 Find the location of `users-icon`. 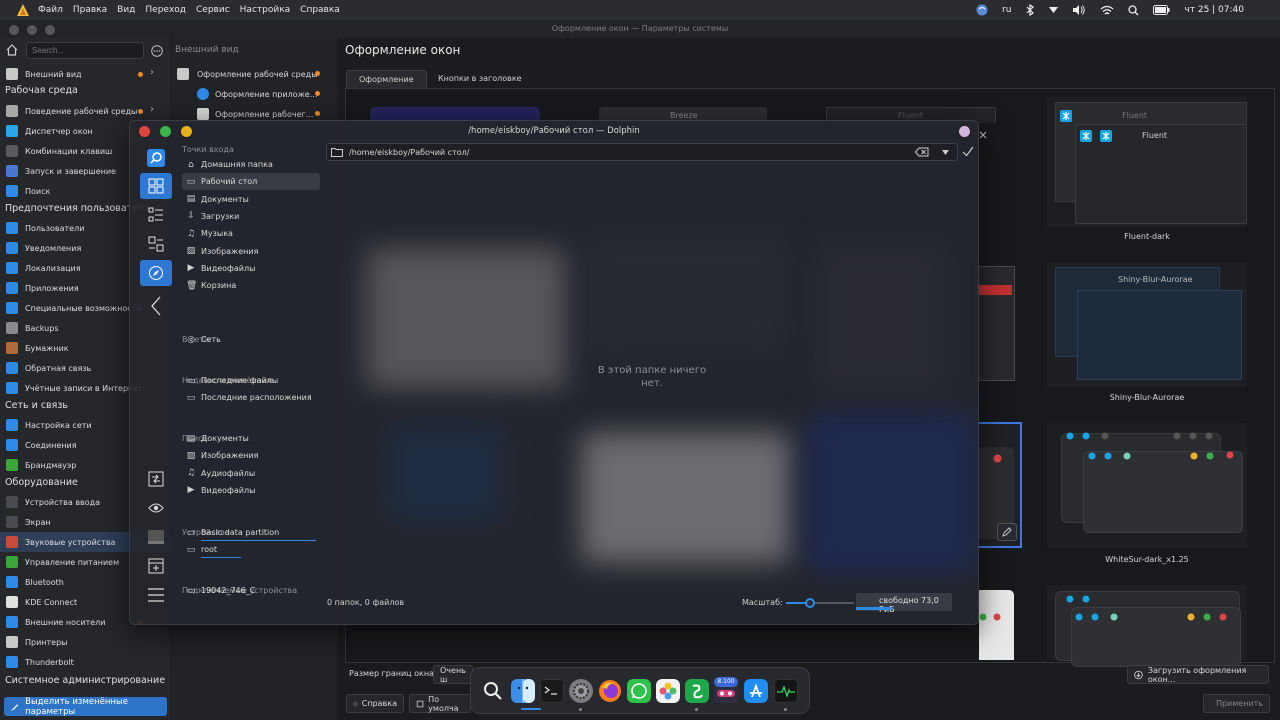

users-icon is located at coordinates (12, 228).